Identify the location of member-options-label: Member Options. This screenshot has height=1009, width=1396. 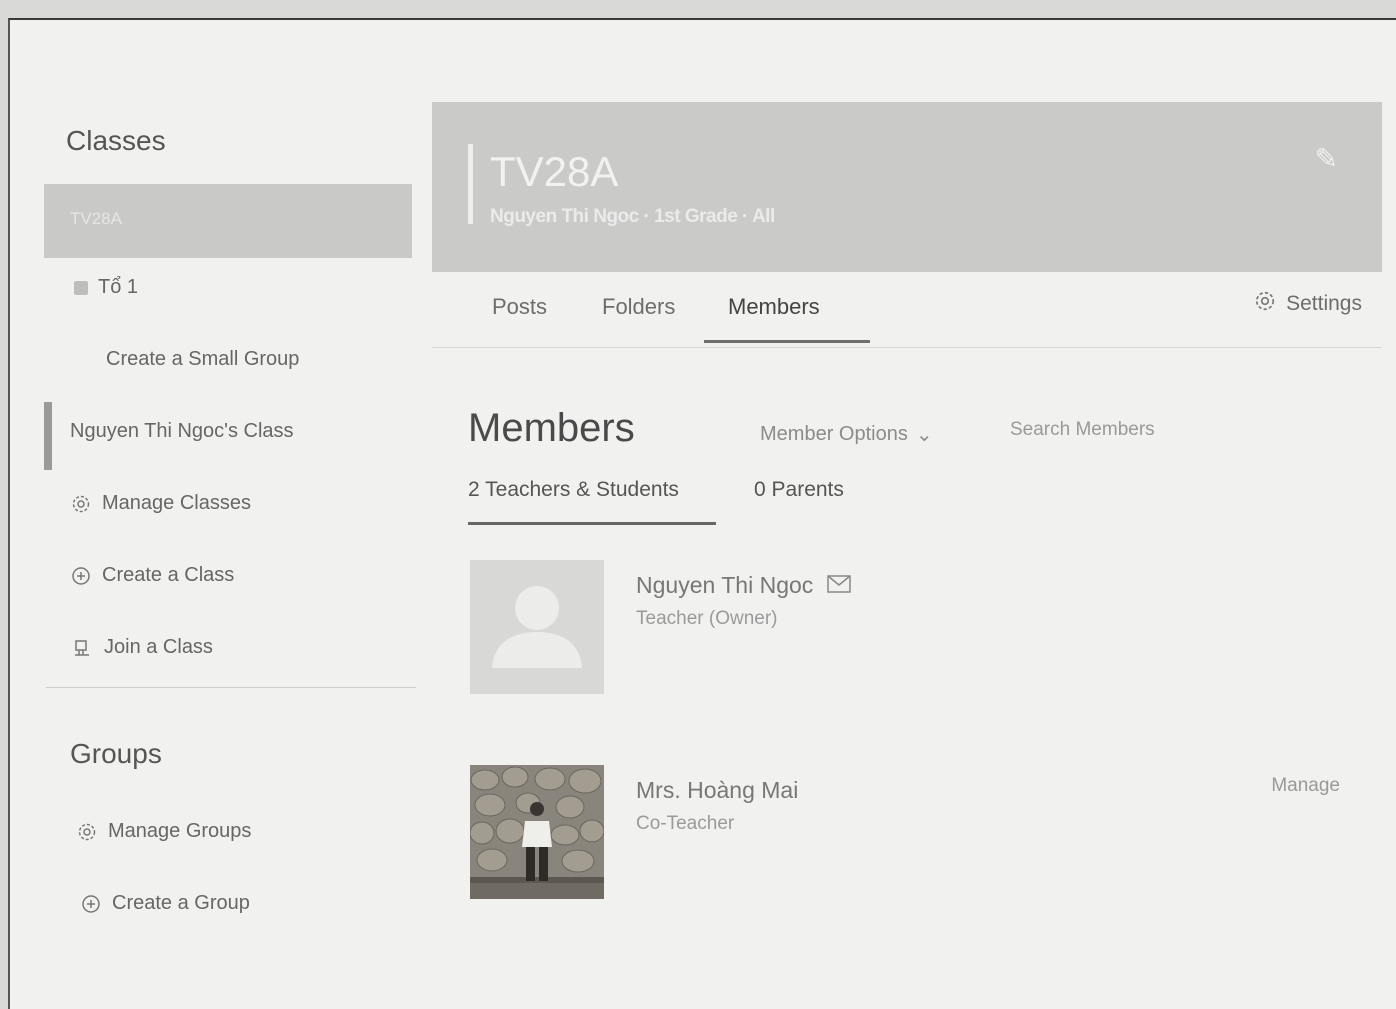
(834, 434).